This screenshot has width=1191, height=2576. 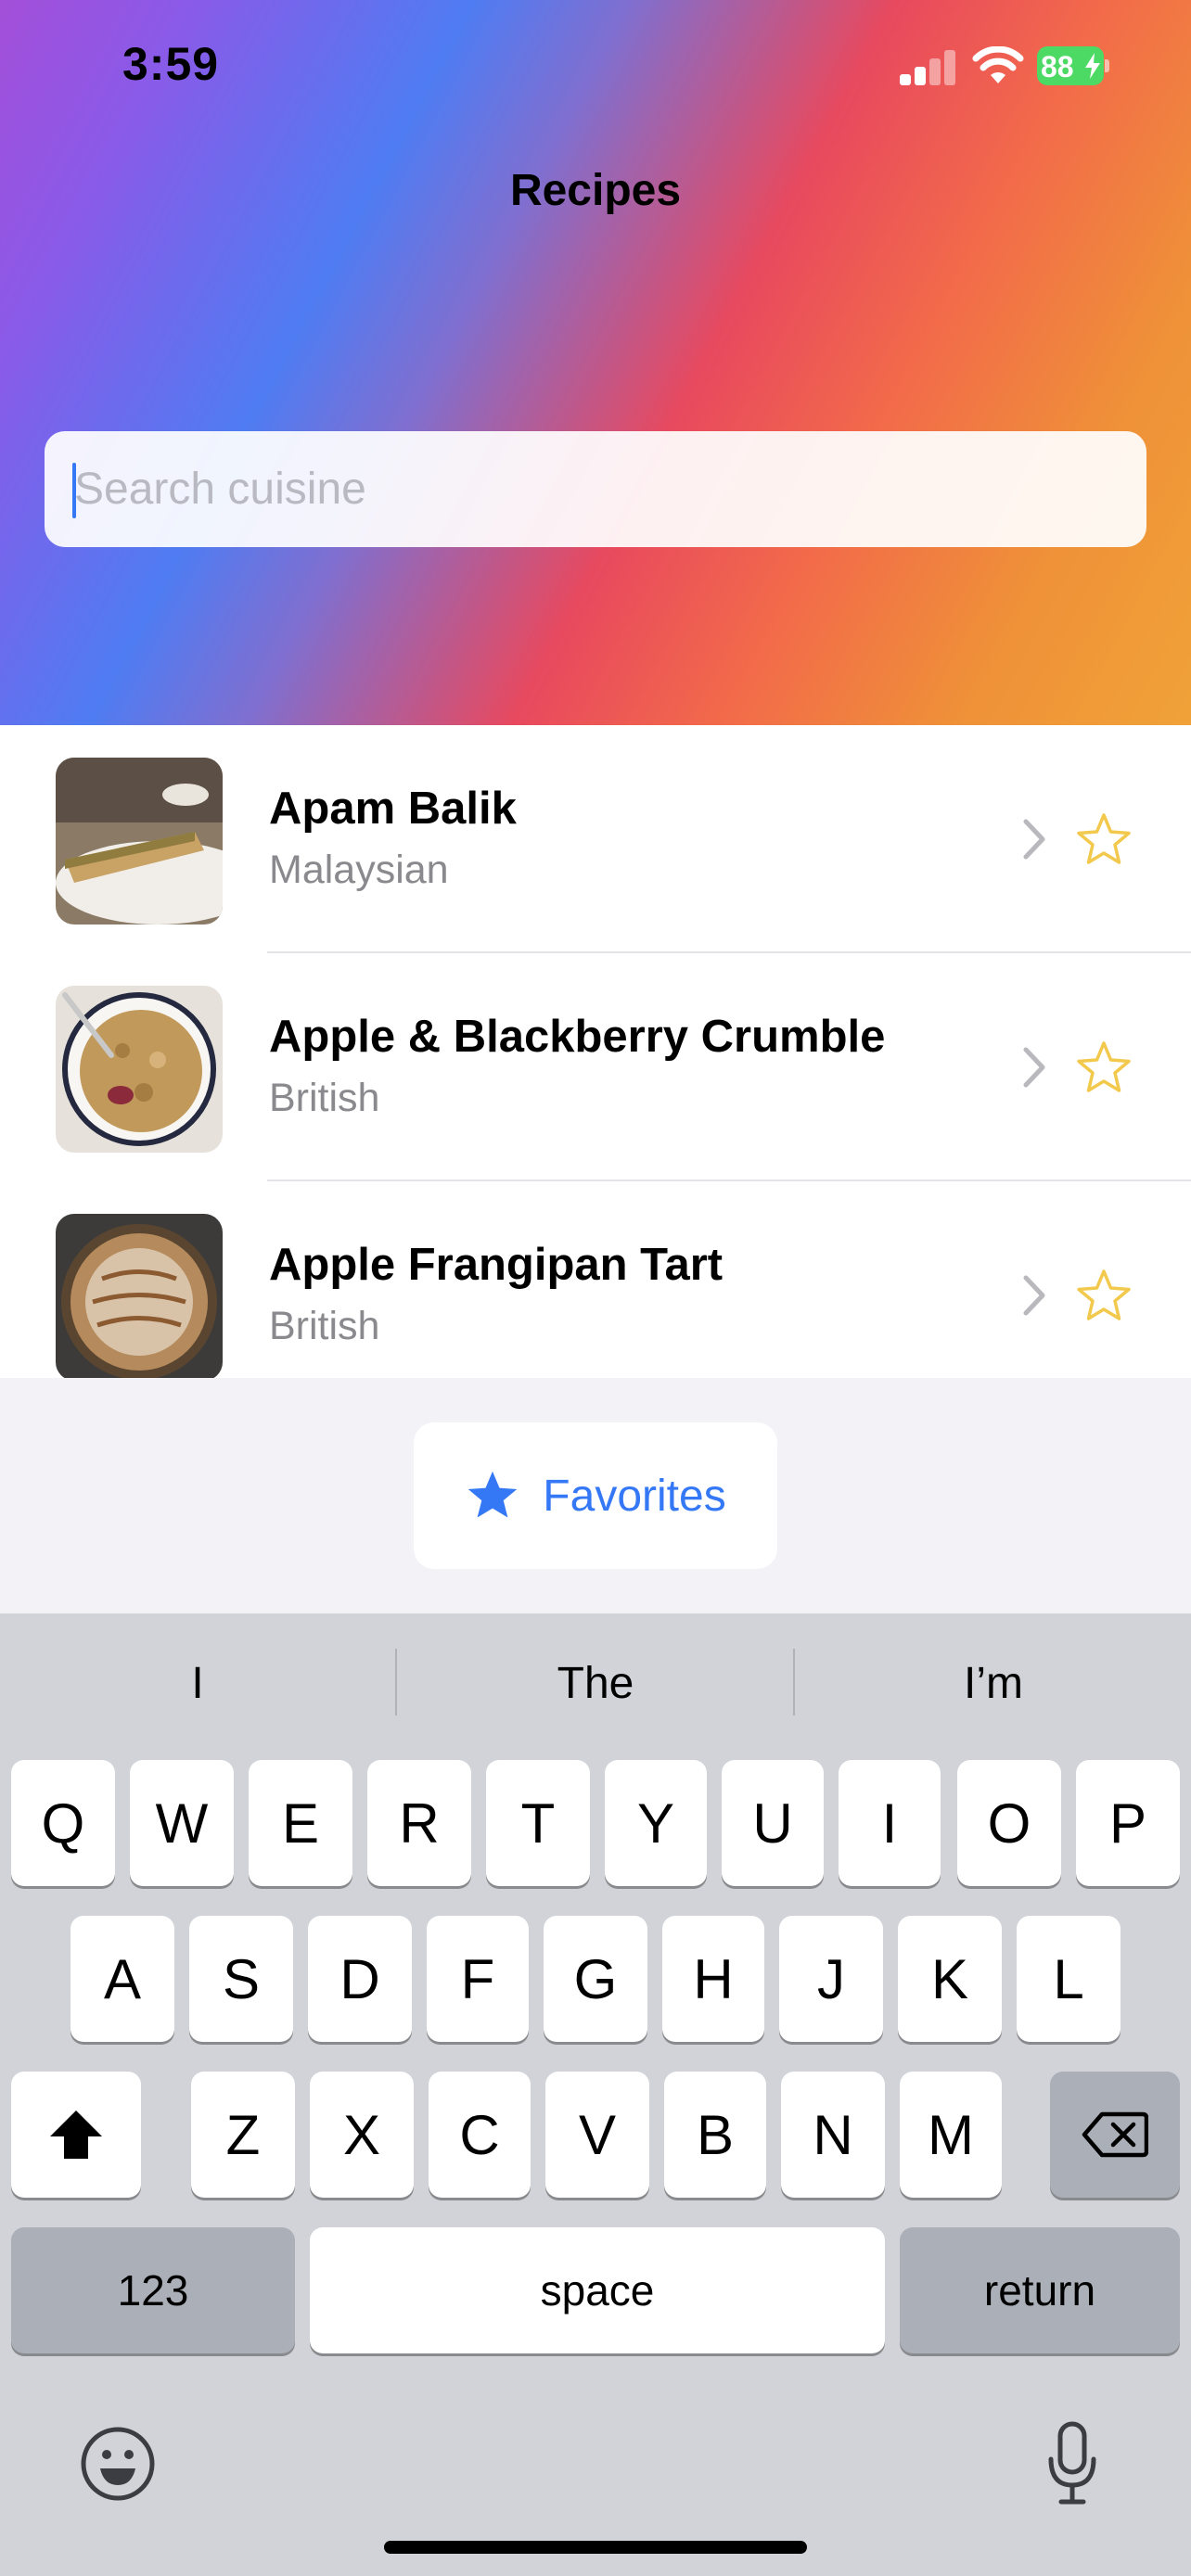 I want to click on cellular-signal-icon, so click(x=927, y=67).